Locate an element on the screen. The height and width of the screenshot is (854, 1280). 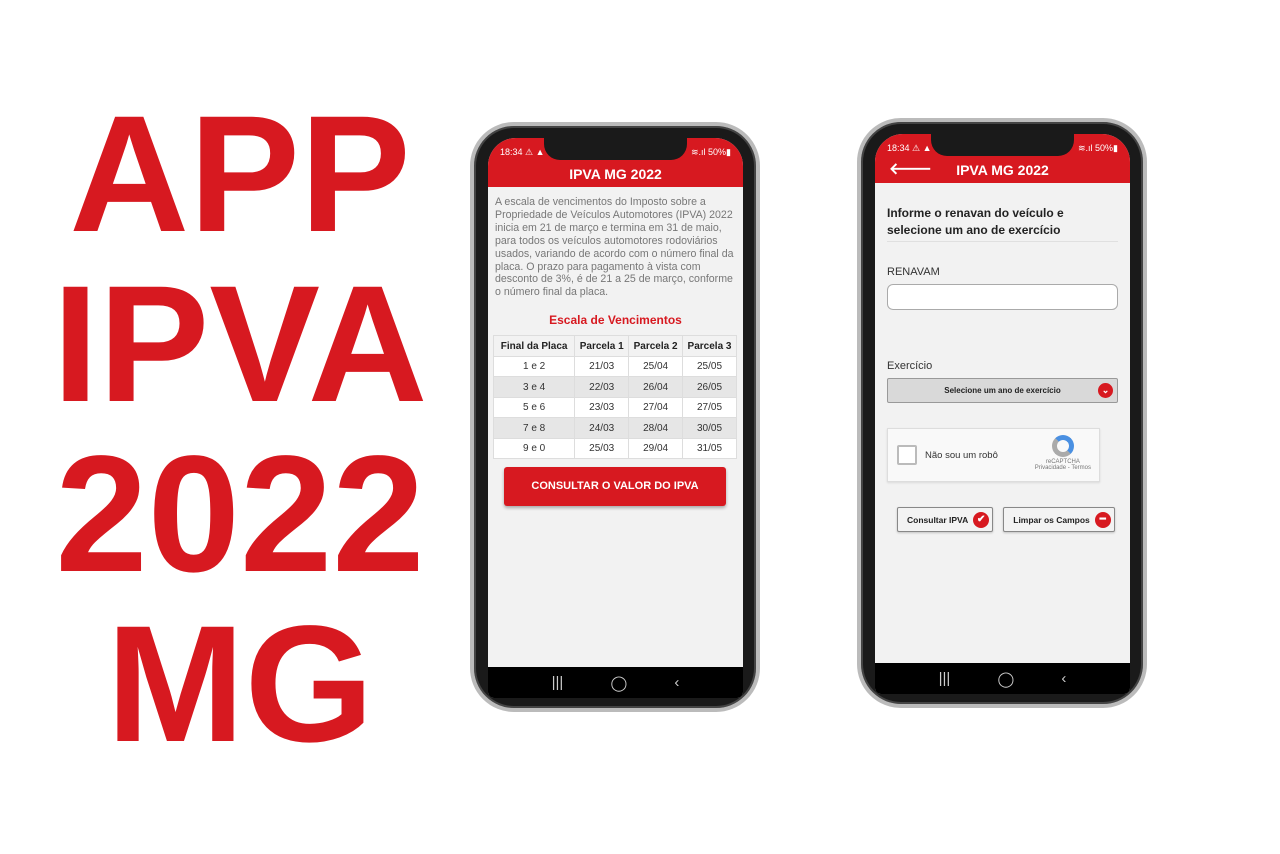
schedule-title: Escala de Vencimentos is located at coordinates (615, 320).